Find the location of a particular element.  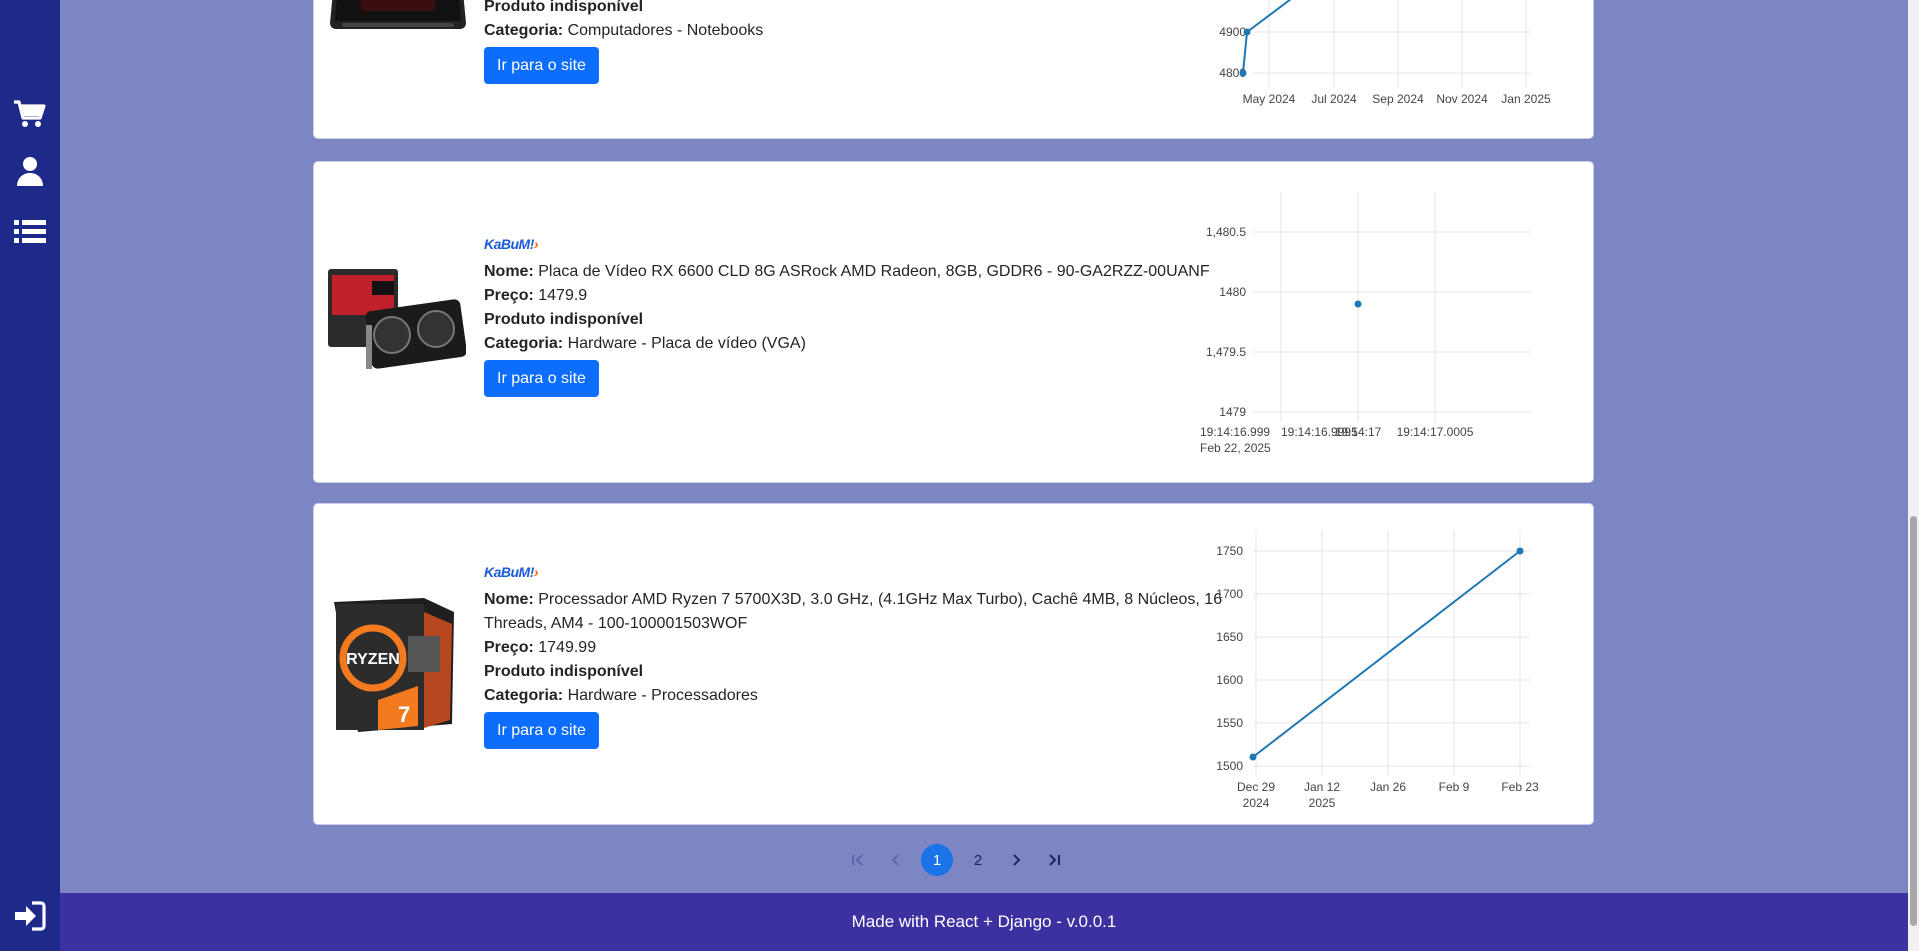

y-tick-label: 1480 is located at coordinates (1232, 292).